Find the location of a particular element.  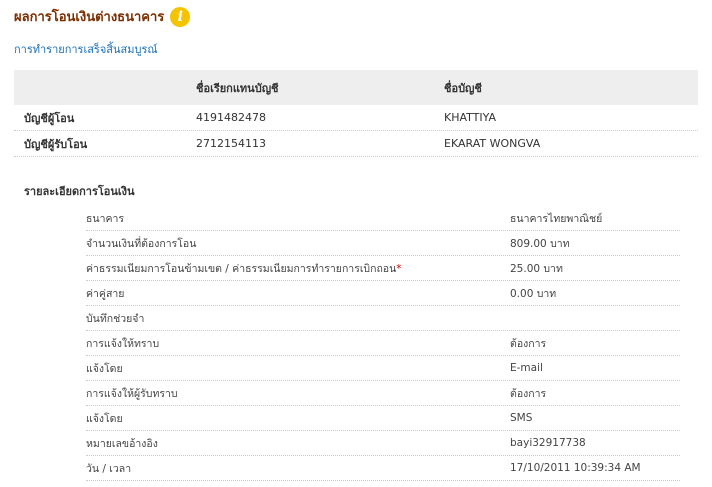

account-table-header: ชื่อเรียกแทนบัญชี ชื่อบัญชี is located at coordinates (356, 87).